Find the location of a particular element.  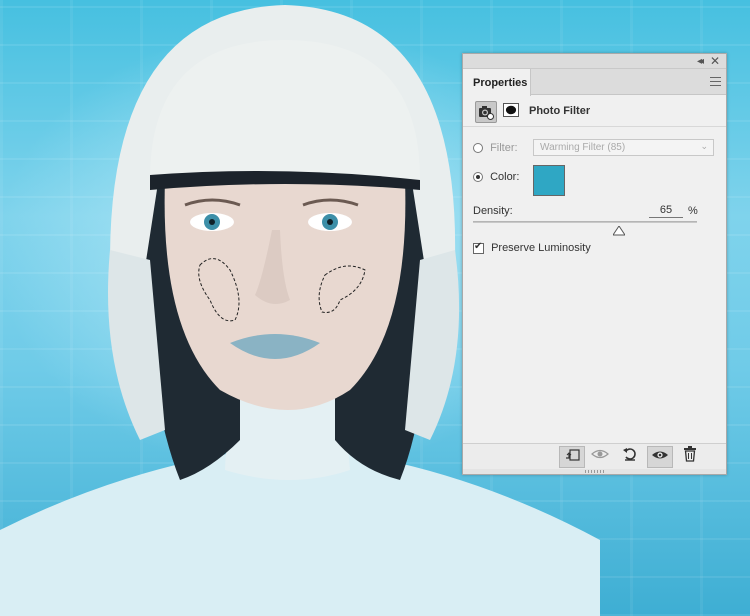

filter-label: Filter: is located at coordinates (504, 148).